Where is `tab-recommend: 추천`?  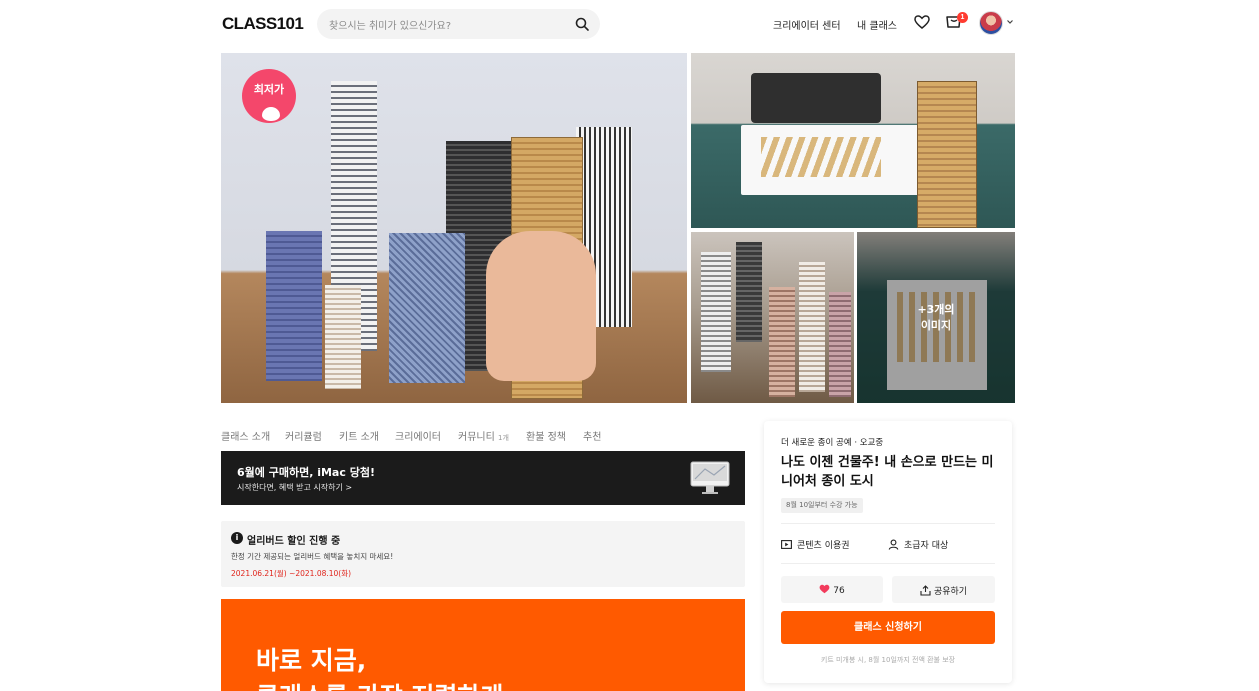
tab-recommend: 추천 is located at coordinates (592, 435).